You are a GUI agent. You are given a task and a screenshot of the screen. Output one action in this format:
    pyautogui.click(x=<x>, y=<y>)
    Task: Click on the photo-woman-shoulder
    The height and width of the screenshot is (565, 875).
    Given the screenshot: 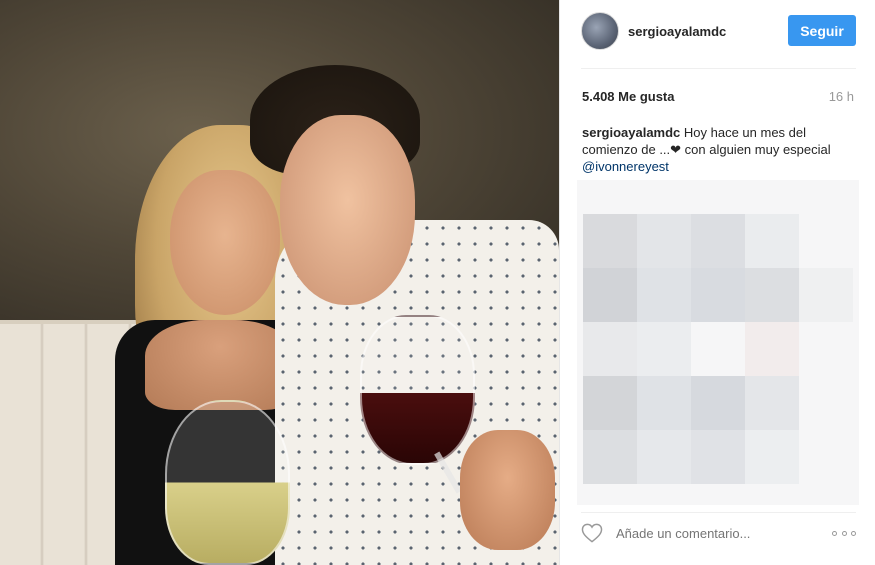 What is the action you would take?
    pyautogui.click(x=220, y=365)
    